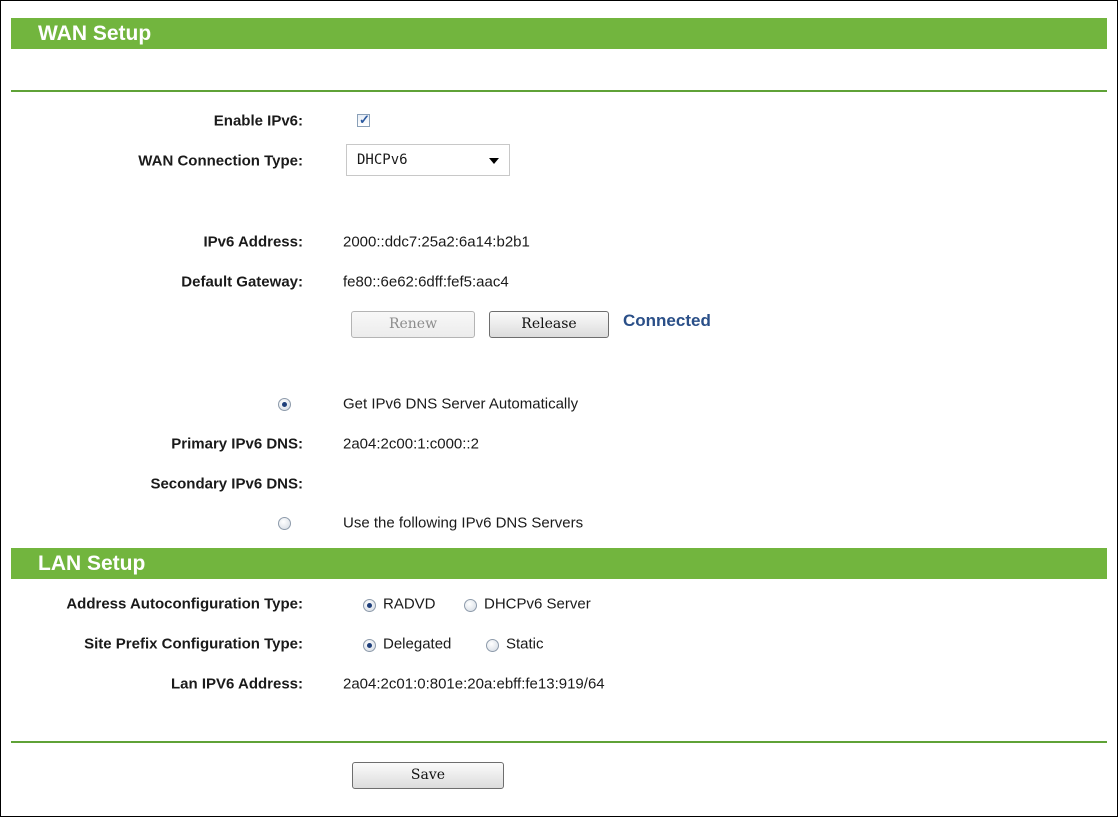 The width and height of the screenshot is (1118, 817). I want to click on autoconfig-dhcpv6-radio, so click(470, 605).